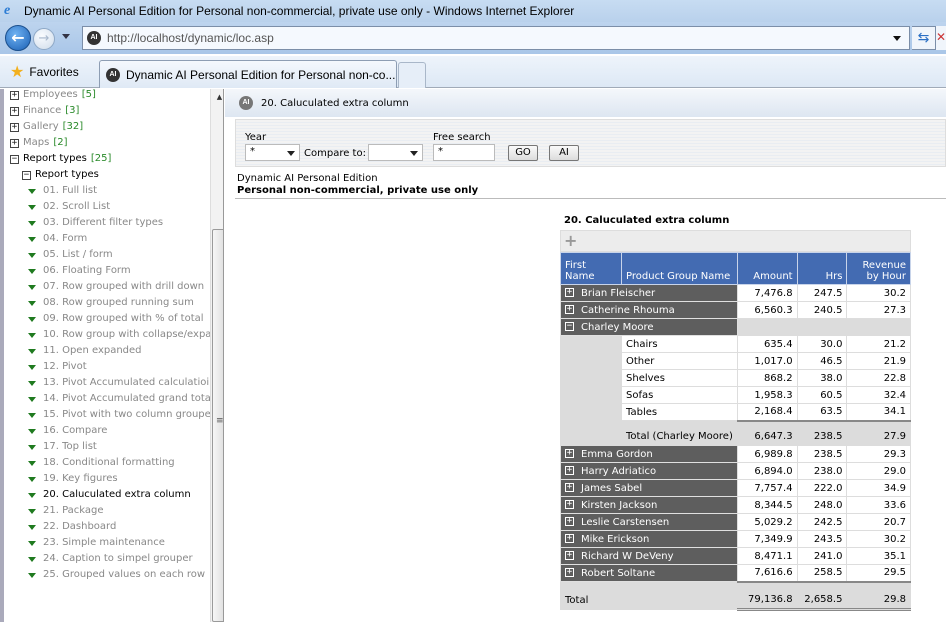  What do you see at coordinates (190, 38) in the screenshot?
I see `address-url: http://localhost/dynamic/loc.asp` at bounding box center [190, 38].